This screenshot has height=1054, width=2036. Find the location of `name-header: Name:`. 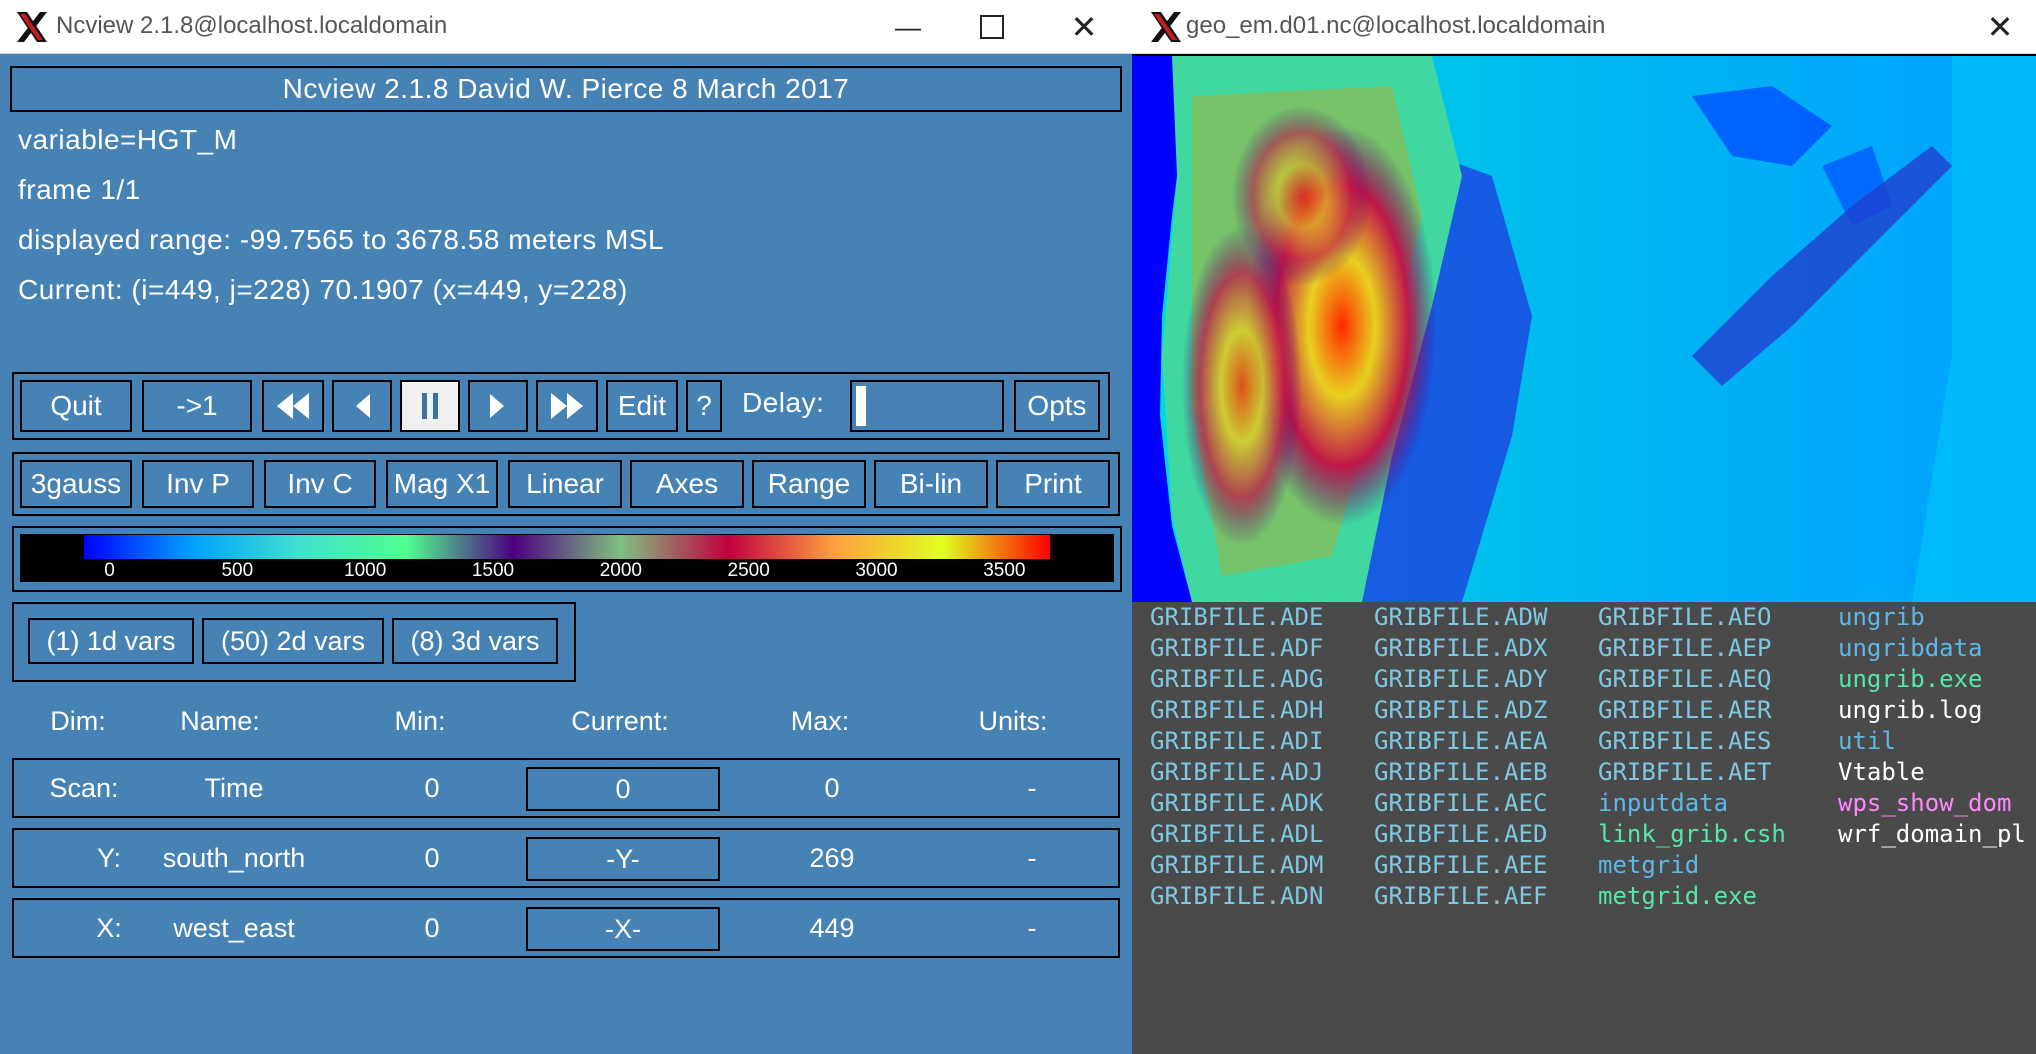

name-header: Name: is located at coordinates (220, 721).